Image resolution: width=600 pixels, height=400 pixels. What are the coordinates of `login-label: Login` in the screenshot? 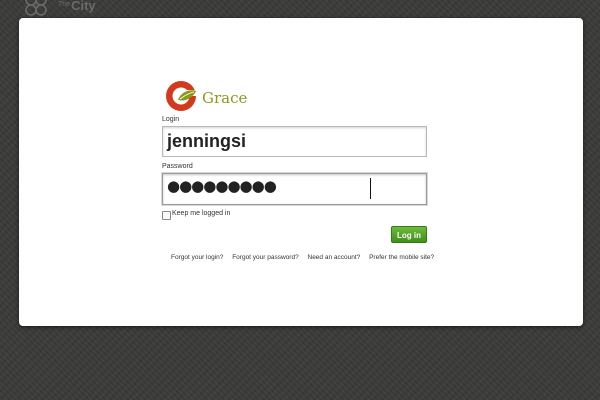 It's located at (171, 119).